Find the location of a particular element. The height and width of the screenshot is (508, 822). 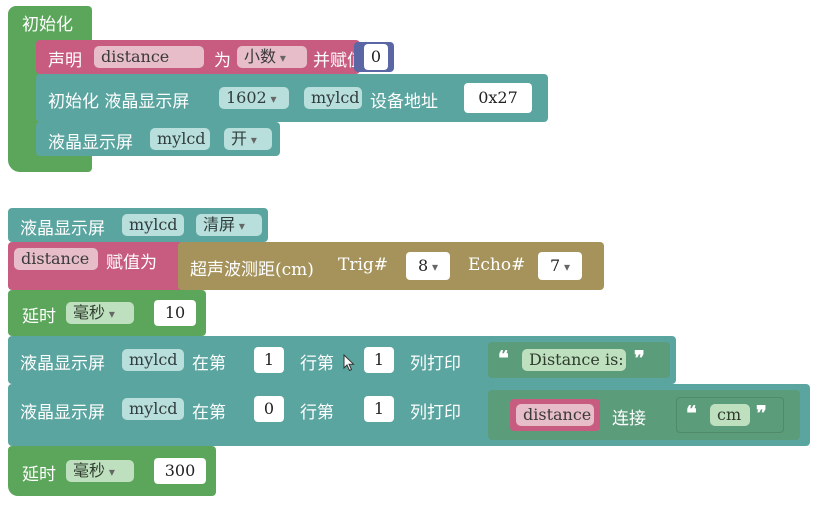

math-number-block: 0 is located at coordinates (374, 57).